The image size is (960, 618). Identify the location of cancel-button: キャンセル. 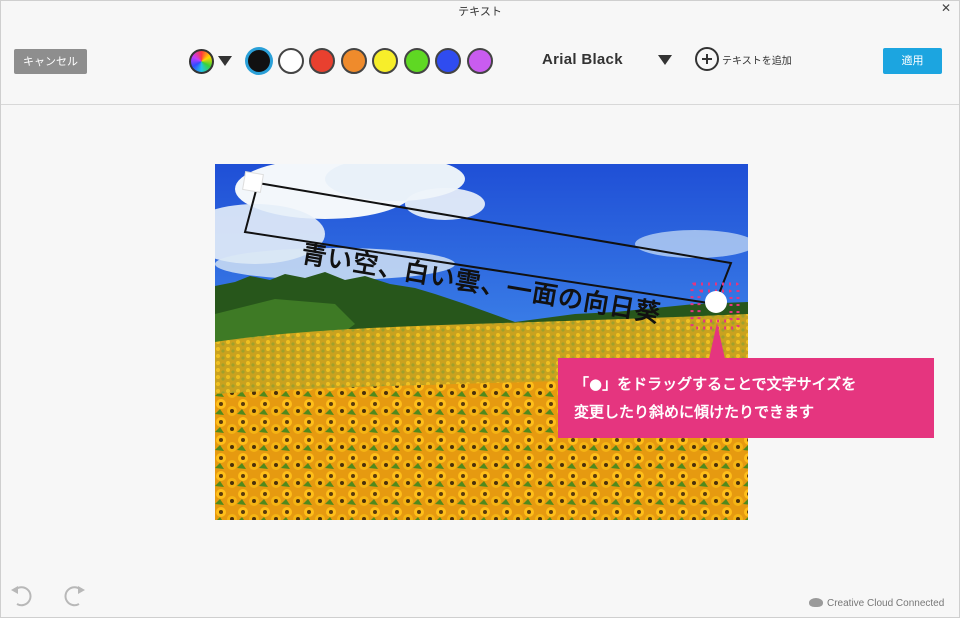
(50, 61).